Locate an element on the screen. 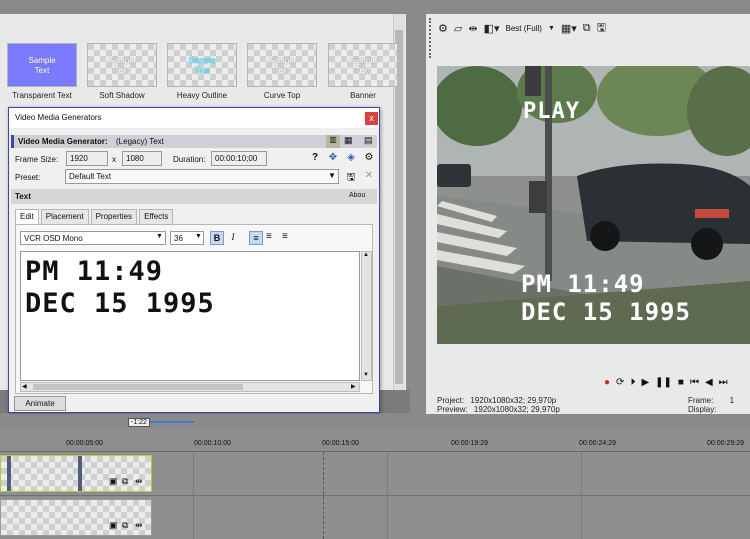  play-icon: ▶ is located at coordinates (645, 382).